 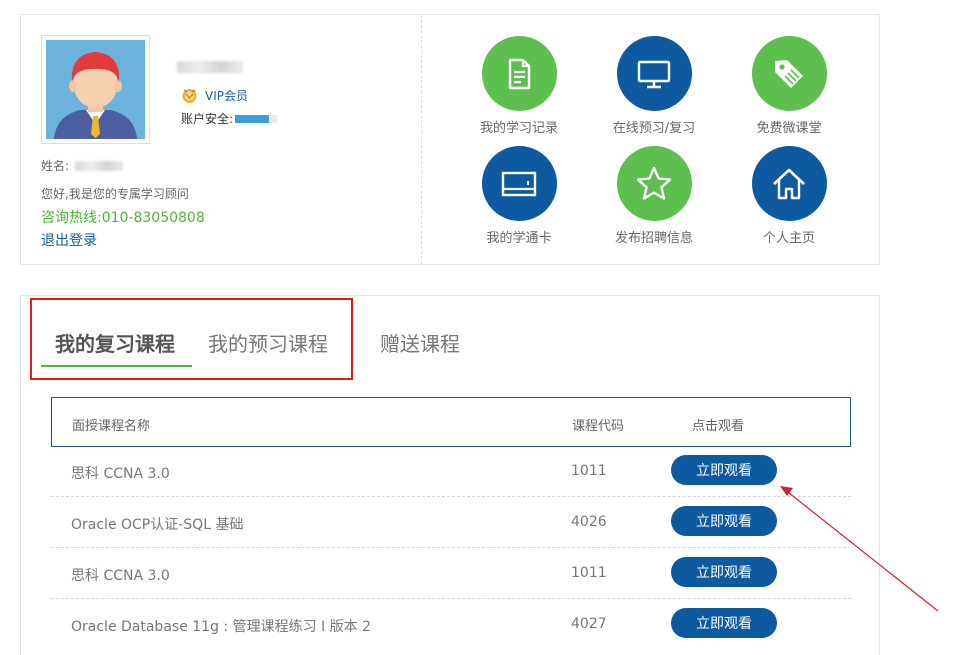 What do you see at coordinates (859, 549) in the screenshot?
I see `annotation-arrow` at bounding box center [859, 549].